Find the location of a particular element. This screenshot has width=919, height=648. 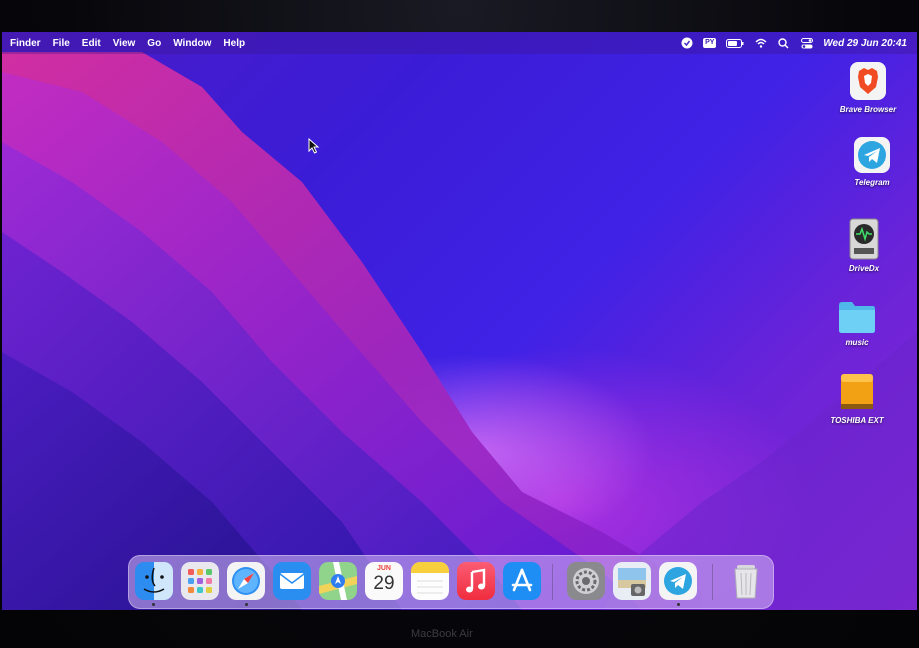

desktop-icon-drivedx: DriveDx is located at coordinates (864, 245).